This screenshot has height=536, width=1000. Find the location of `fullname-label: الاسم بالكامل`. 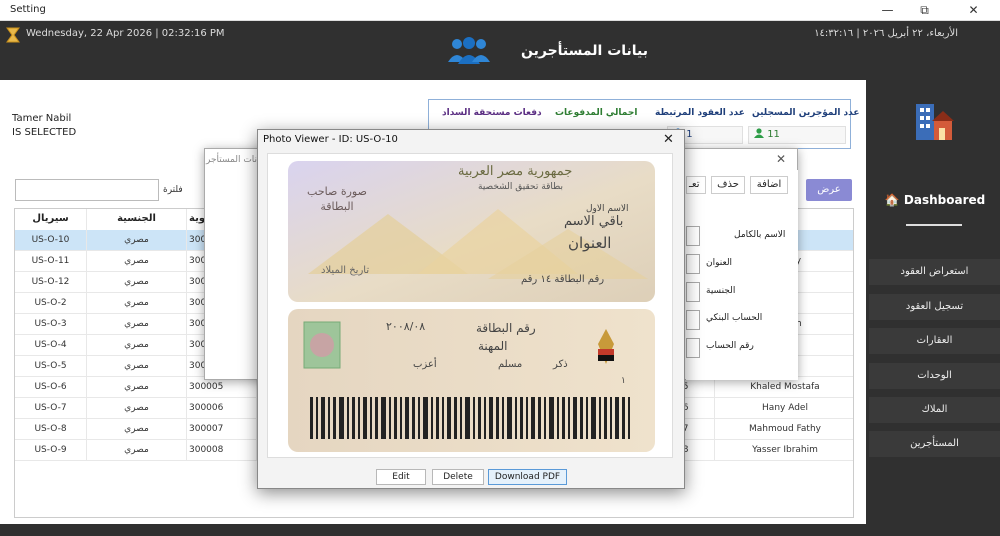

fullname-label: الاسم بالكامل is located at coordinates (760, 235).